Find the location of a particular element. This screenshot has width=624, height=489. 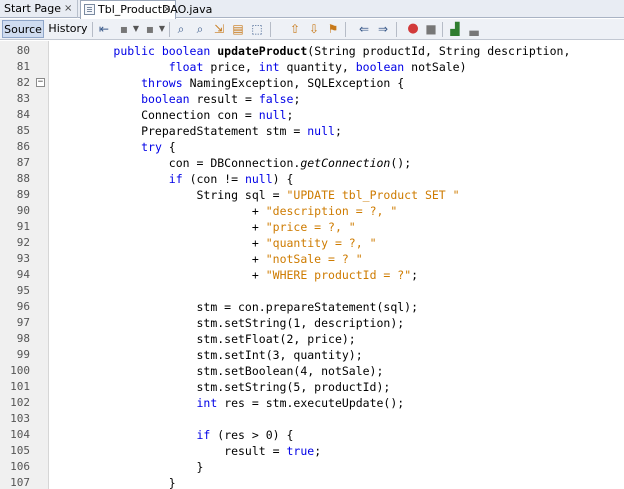

code-line: 93 + "notSale = ? " is located at coordinates (312, 259).